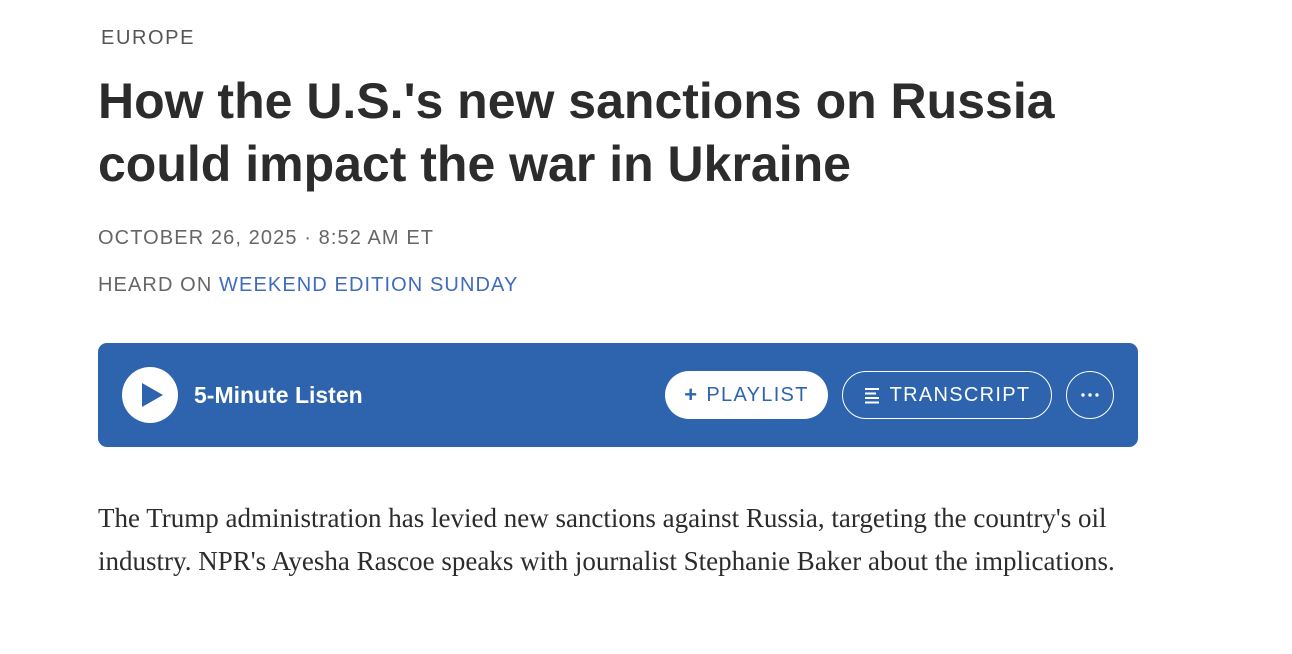 This screenshot has height=654, width=1292. What do you see at coordinates (691, 394) in the screenshot?
I see `plus-icon: +` at bounding box center [691, 394].